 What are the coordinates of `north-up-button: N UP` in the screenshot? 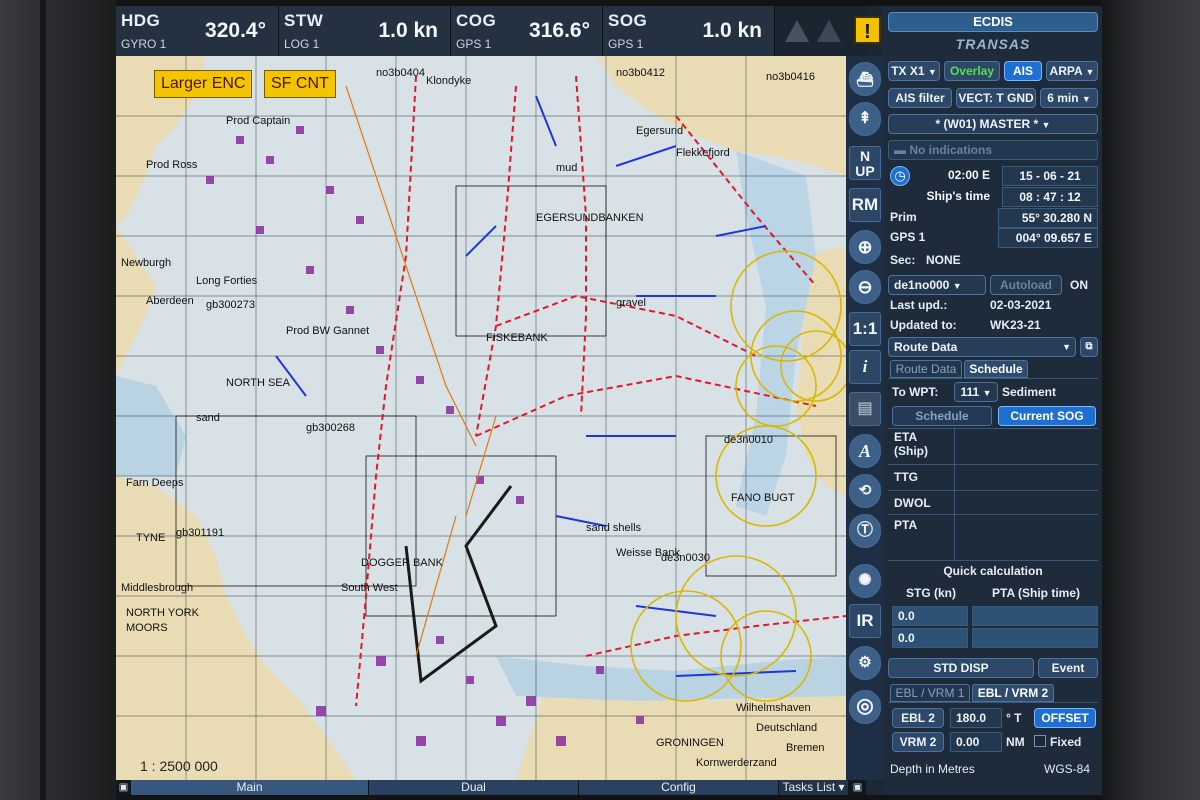 It's located at (865, 163).